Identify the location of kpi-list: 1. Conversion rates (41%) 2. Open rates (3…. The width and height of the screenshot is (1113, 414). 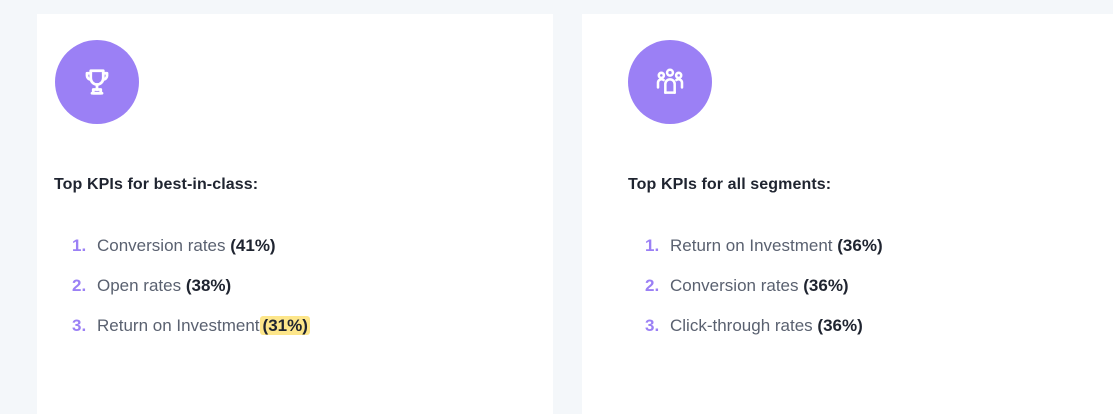
(191, 296).